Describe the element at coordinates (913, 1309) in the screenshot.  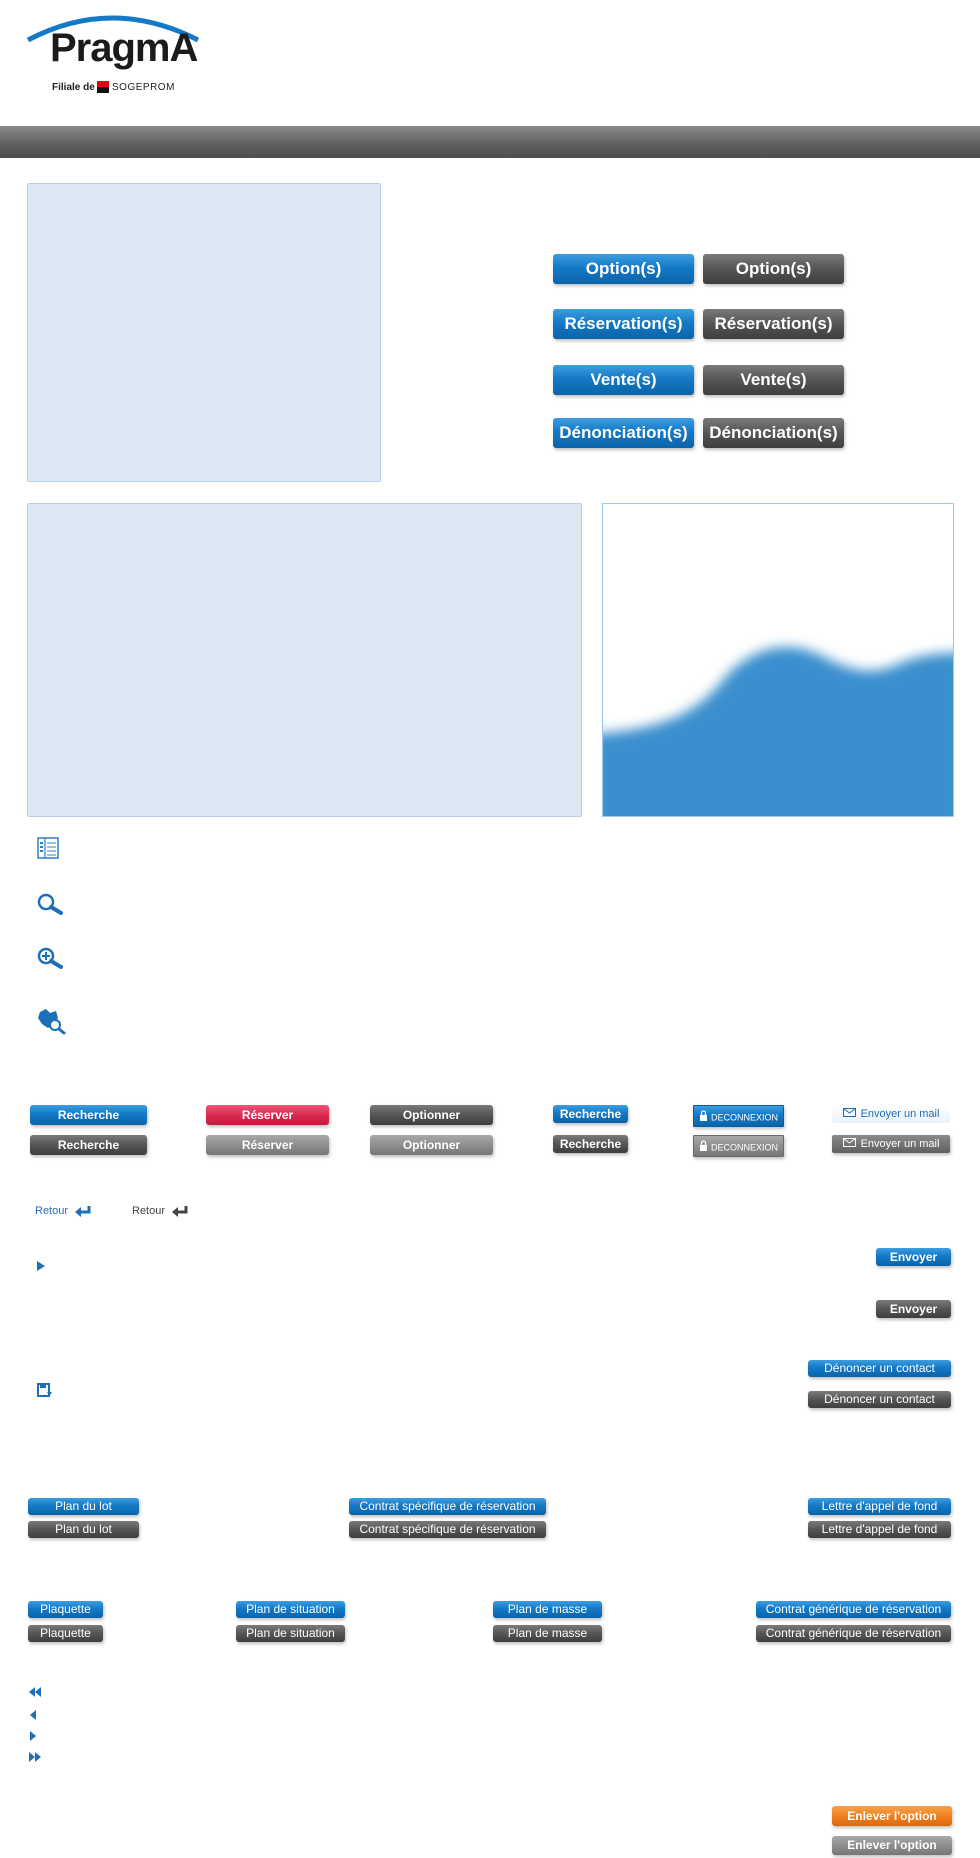
I see `envoyer-button-alt: Envoyer` at that location.